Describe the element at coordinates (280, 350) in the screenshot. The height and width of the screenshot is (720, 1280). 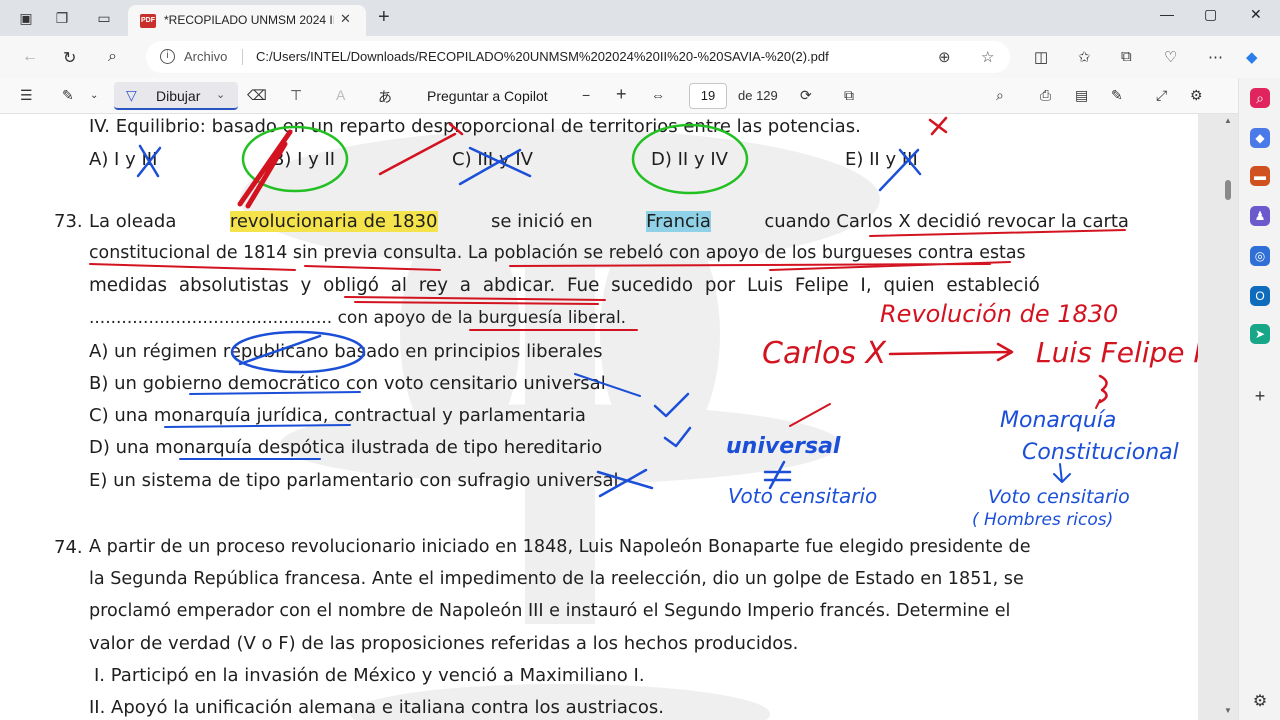
I see `blue-strike-a` at that location.